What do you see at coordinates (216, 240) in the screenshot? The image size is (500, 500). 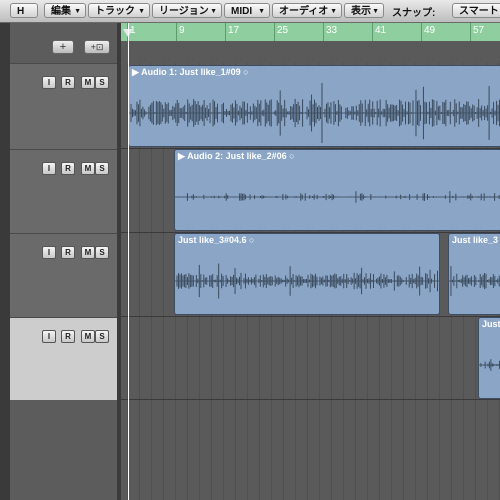 I see `region-title: Just like_3#04.6 ○` at bounding box center [216, 240].